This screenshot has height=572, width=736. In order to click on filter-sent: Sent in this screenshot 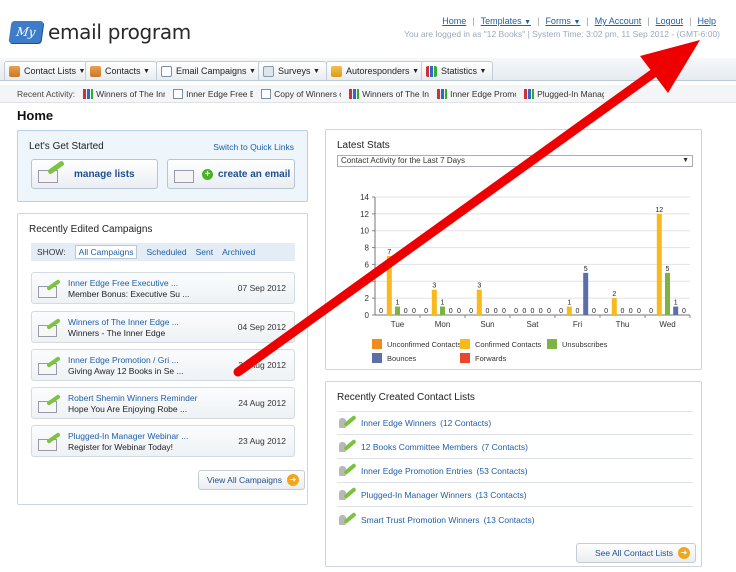, I will do `click(205, 252)`.